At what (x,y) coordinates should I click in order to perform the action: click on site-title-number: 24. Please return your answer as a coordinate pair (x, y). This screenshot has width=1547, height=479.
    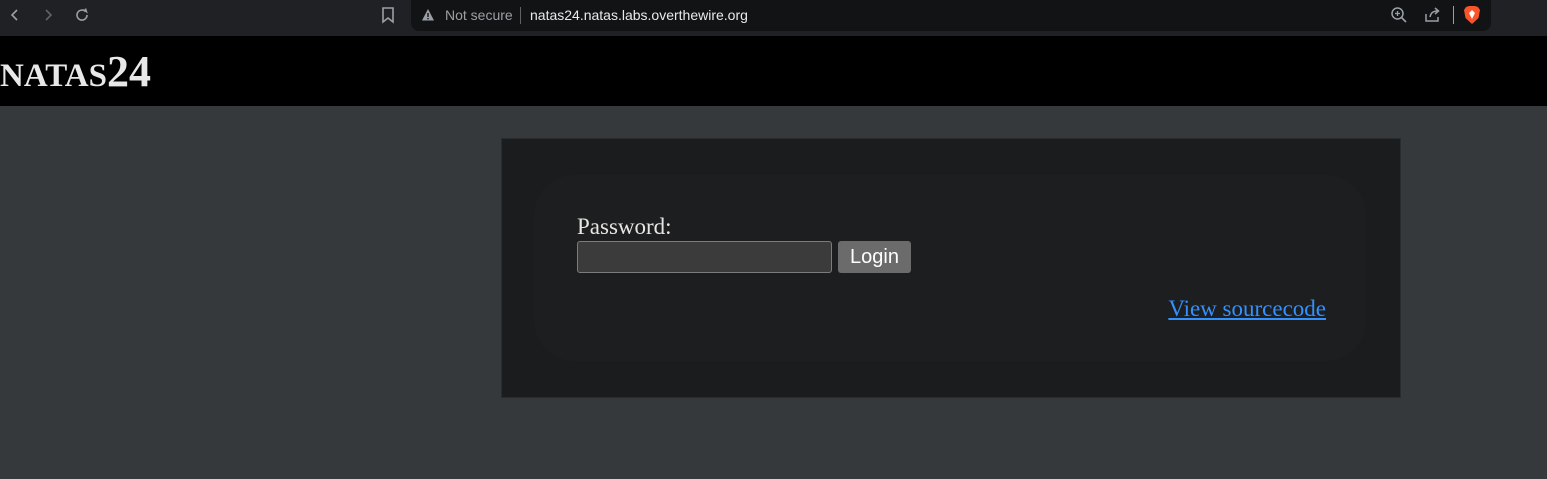
    Looking at the image, I should click on (128, 71).